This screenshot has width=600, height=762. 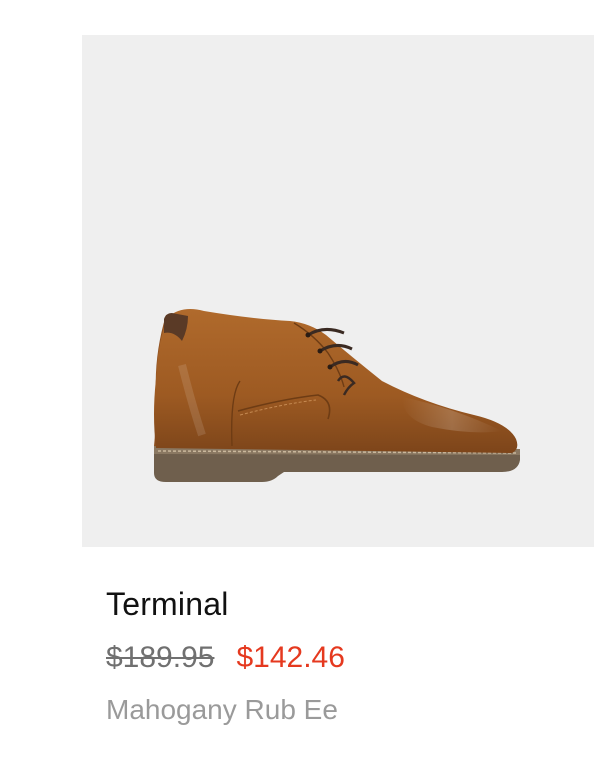 I want to click on chukka-boot-image, so click(x=337, y=395).